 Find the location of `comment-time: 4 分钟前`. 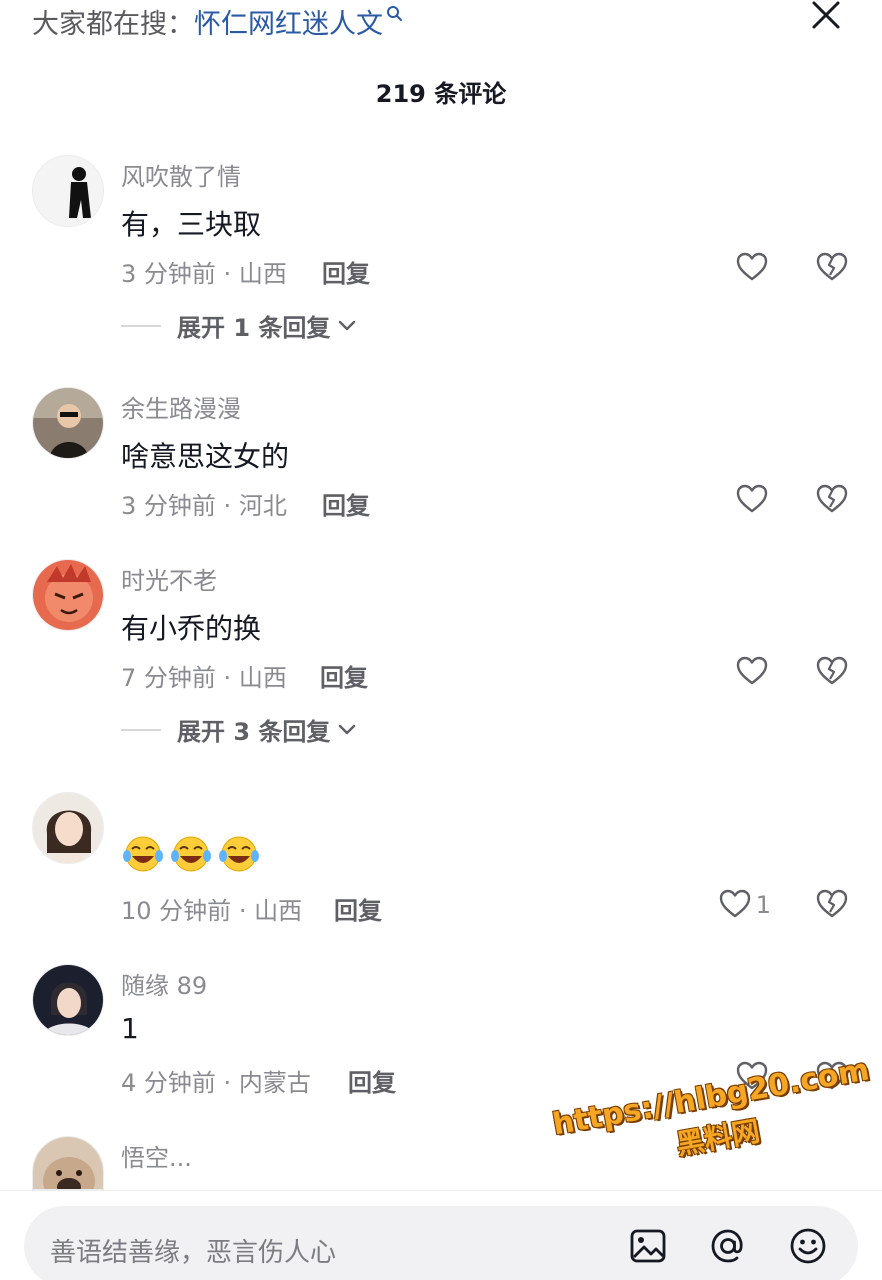

comment-time: 4 分钟前 is located at coordinates (168, 1083).